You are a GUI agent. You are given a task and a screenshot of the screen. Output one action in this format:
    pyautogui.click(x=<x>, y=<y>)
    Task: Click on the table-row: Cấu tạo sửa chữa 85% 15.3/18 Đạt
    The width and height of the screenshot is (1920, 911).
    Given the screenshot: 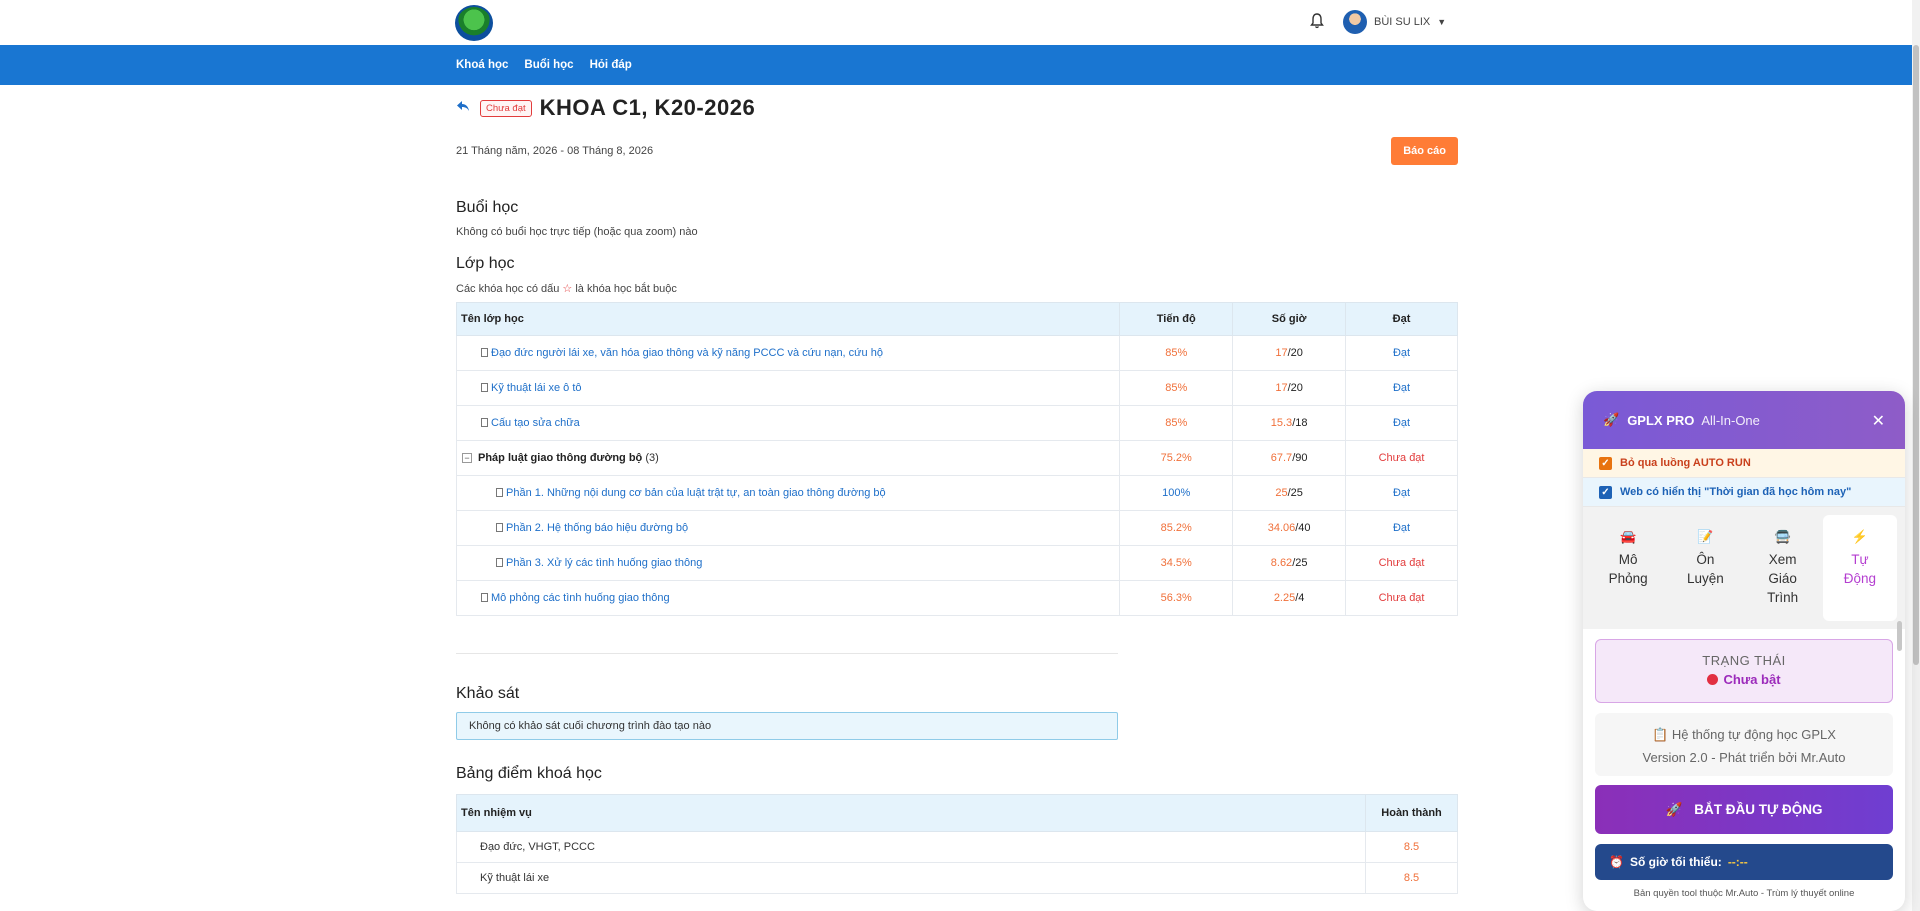 What is the action you would take?
    pyautogui.click(x=956, y=423)
    